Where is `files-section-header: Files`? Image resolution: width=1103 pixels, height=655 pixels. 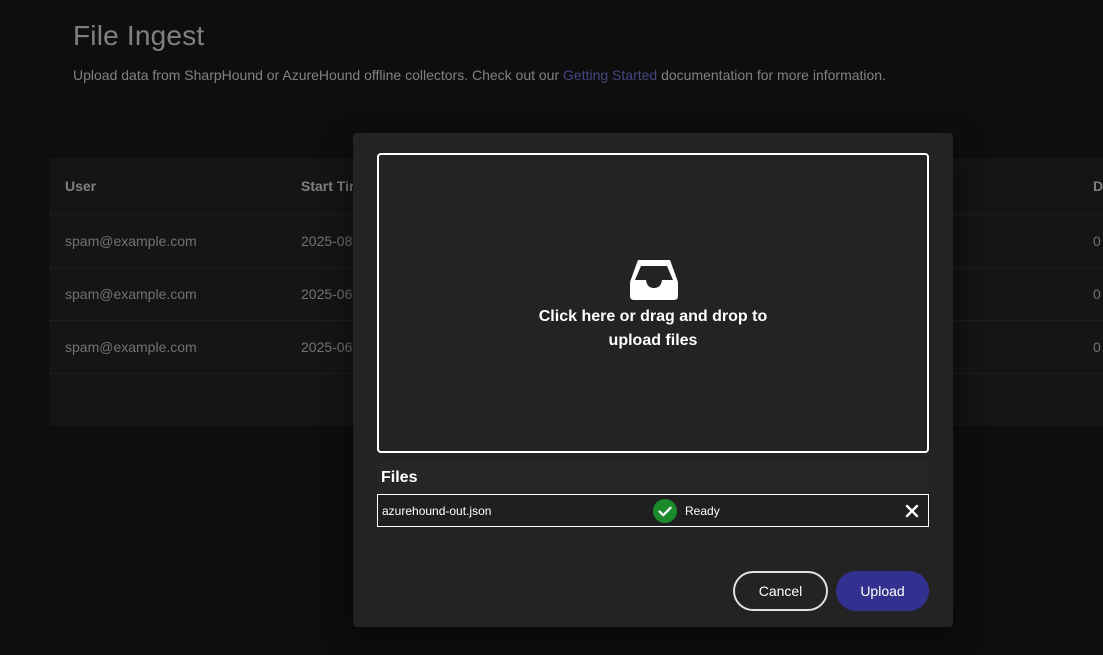
files-section-header: Files is located at coordinates (653, 478).